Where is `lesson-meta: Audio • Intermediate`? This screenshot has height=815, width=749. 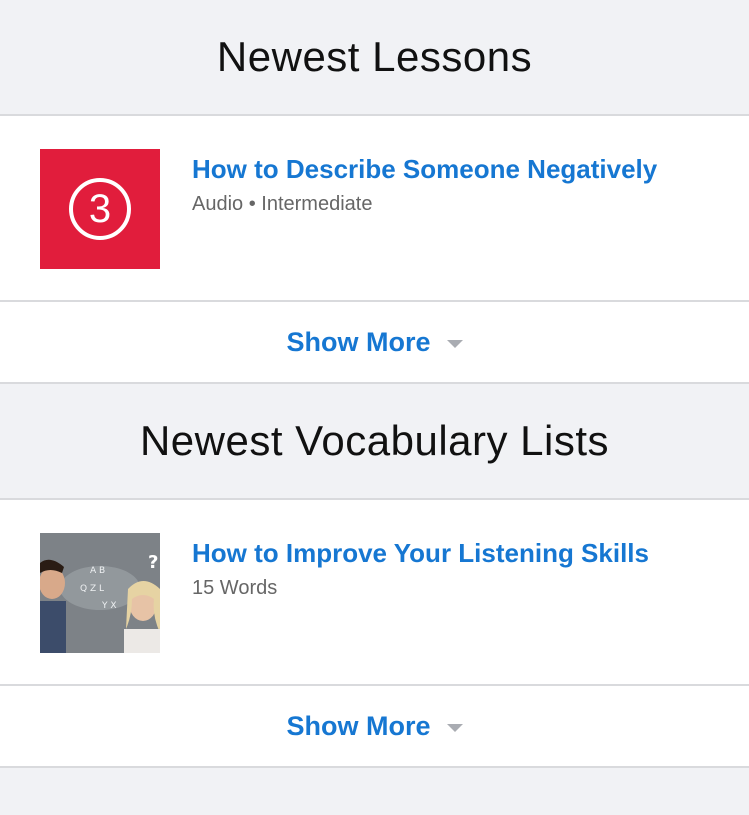
lesson-meta: Audio • Intermediate is located at coordinates (282, 204).